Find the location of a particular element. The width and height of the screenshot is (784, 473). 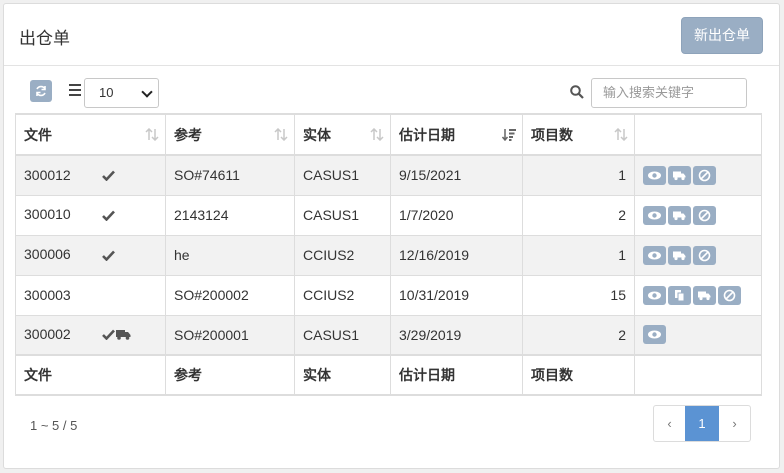

cell-file: 300006 is located at coordinates (90, 255).